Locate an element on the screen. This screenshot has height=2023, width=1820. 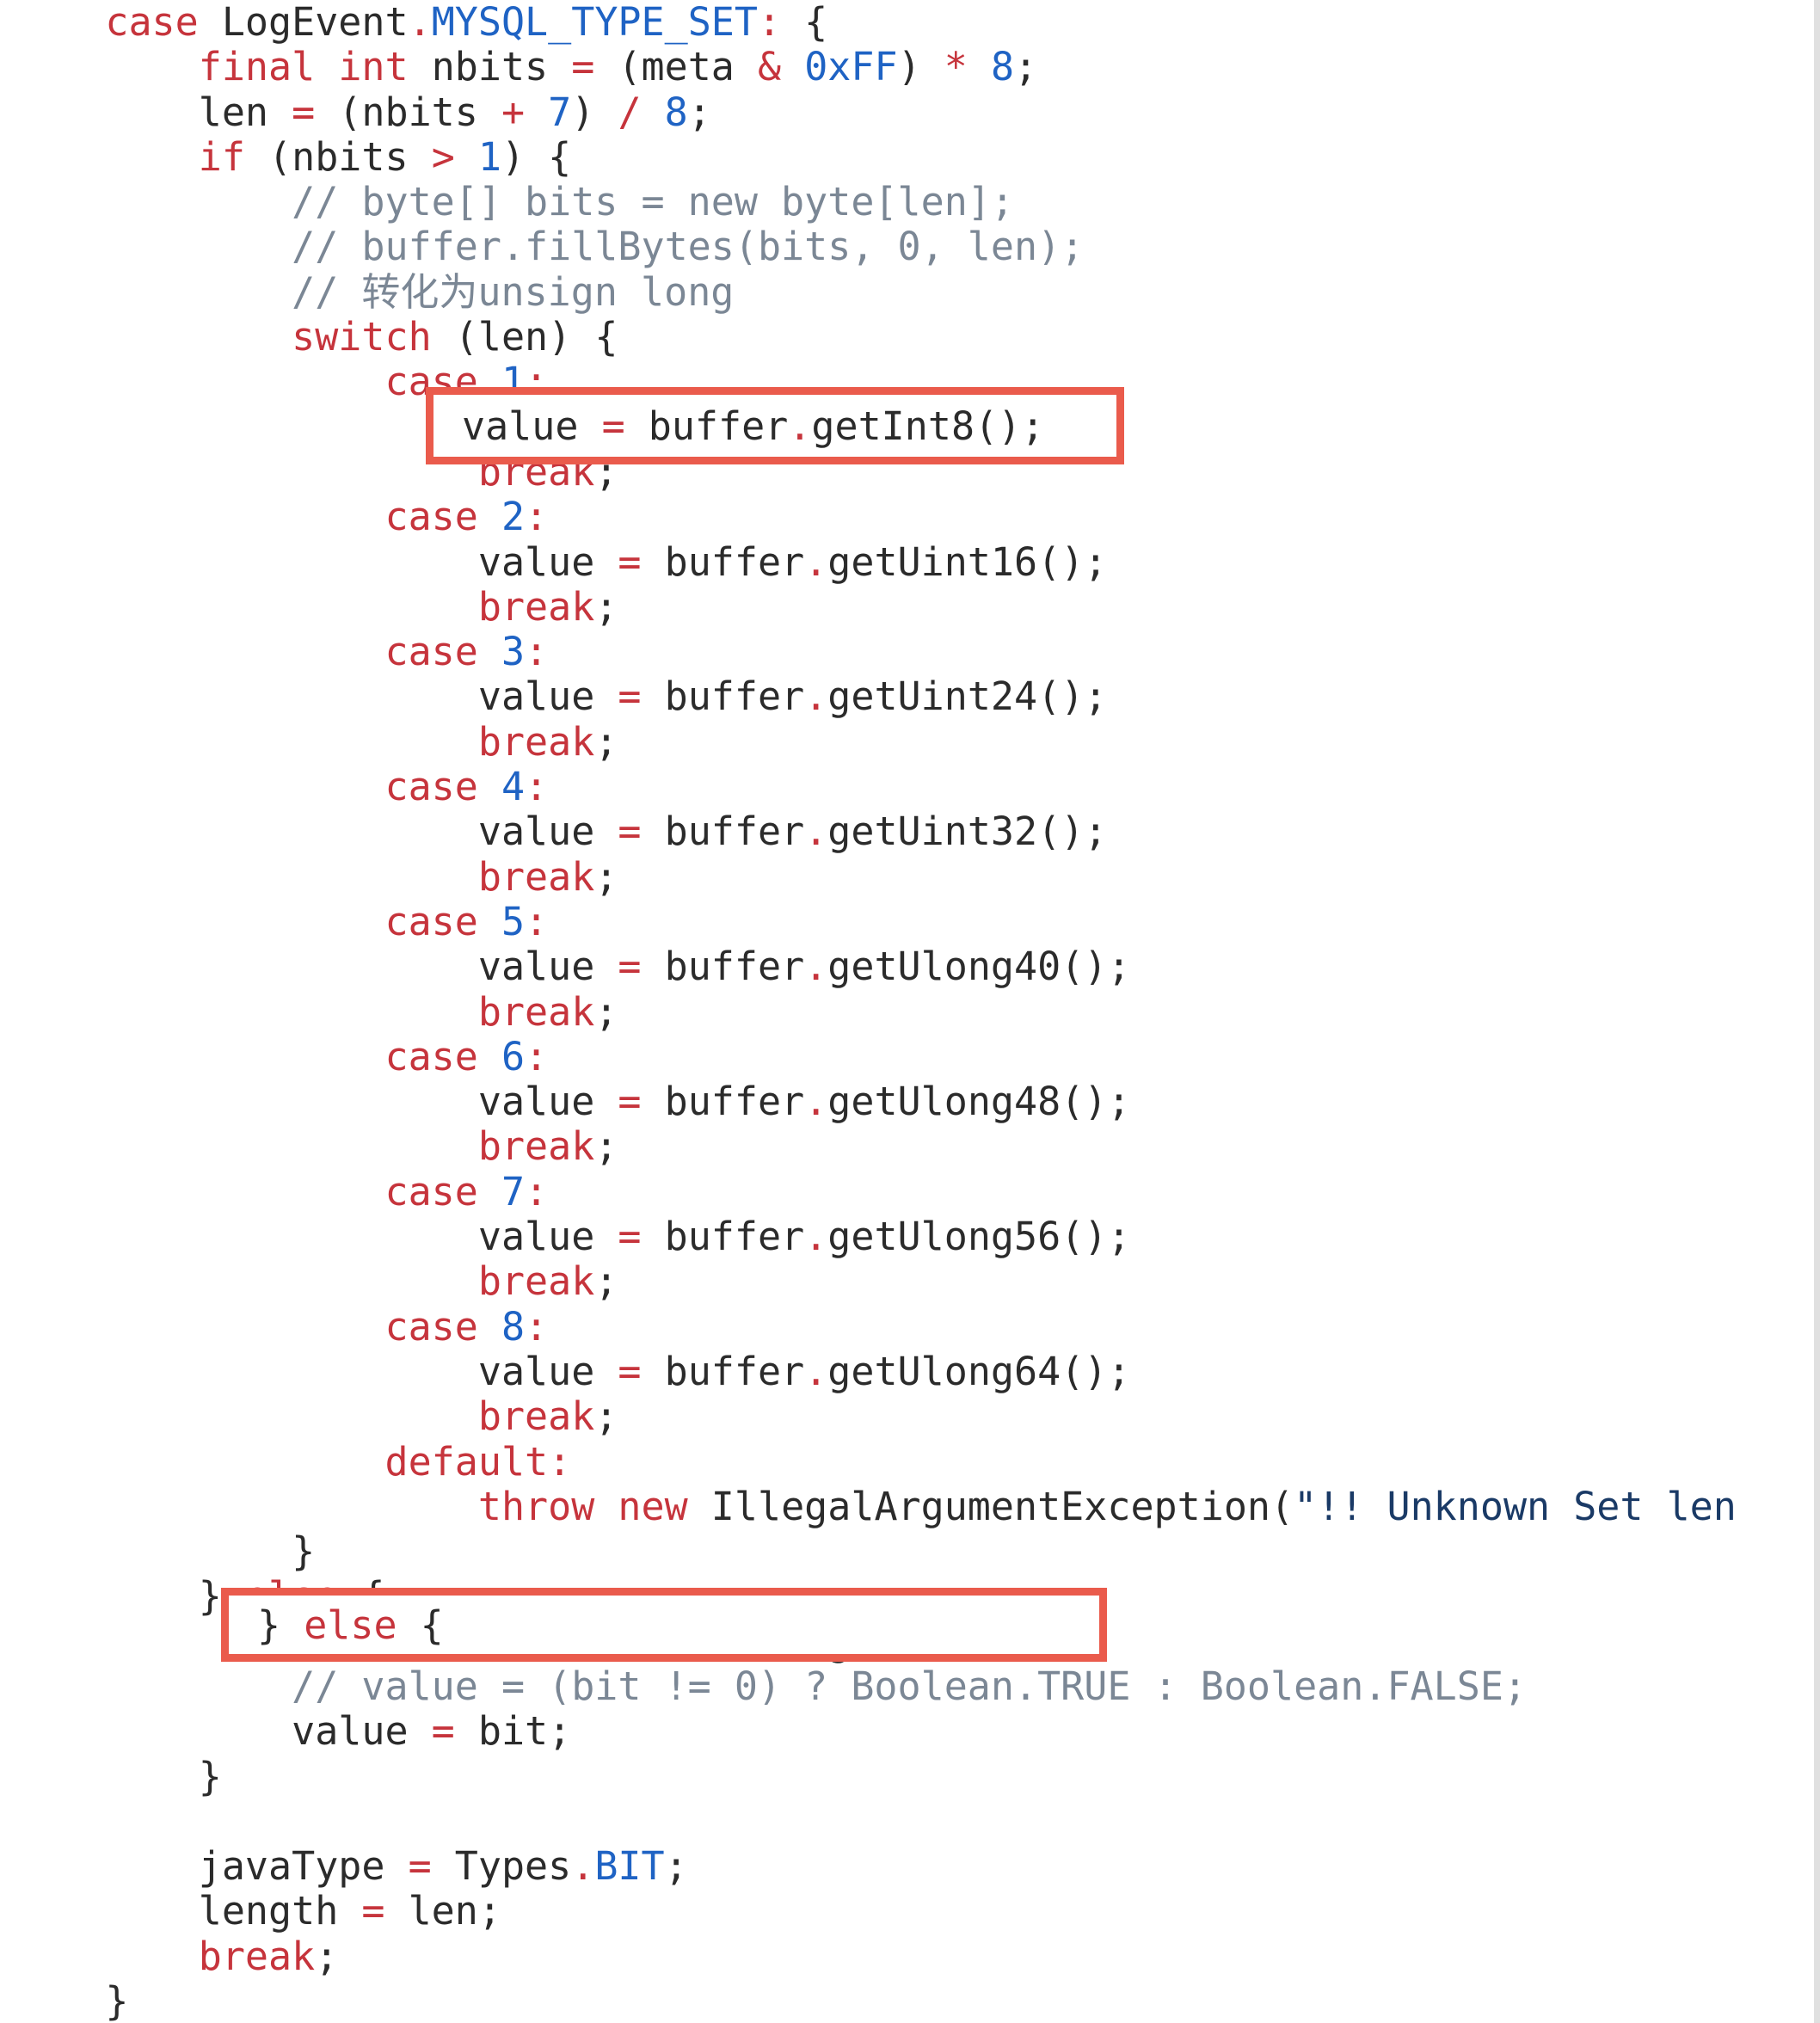
highlight-box-final-int-bit: } else { is located at coordinates (664, 1625).